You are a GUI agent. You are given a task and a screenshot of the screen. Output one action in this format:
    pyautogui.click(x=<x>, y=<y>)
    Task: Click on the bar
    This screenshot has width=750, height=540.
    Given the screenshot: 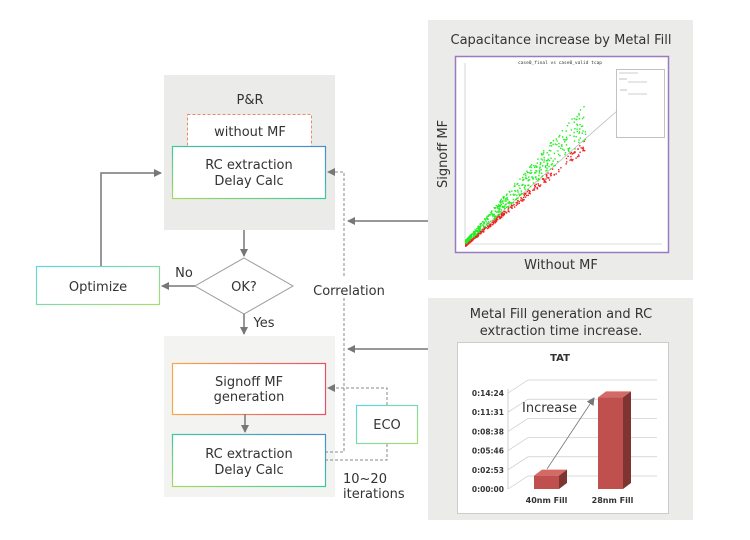 What is the action you would take?
    pyautogui.click(x=546, y=482)
    